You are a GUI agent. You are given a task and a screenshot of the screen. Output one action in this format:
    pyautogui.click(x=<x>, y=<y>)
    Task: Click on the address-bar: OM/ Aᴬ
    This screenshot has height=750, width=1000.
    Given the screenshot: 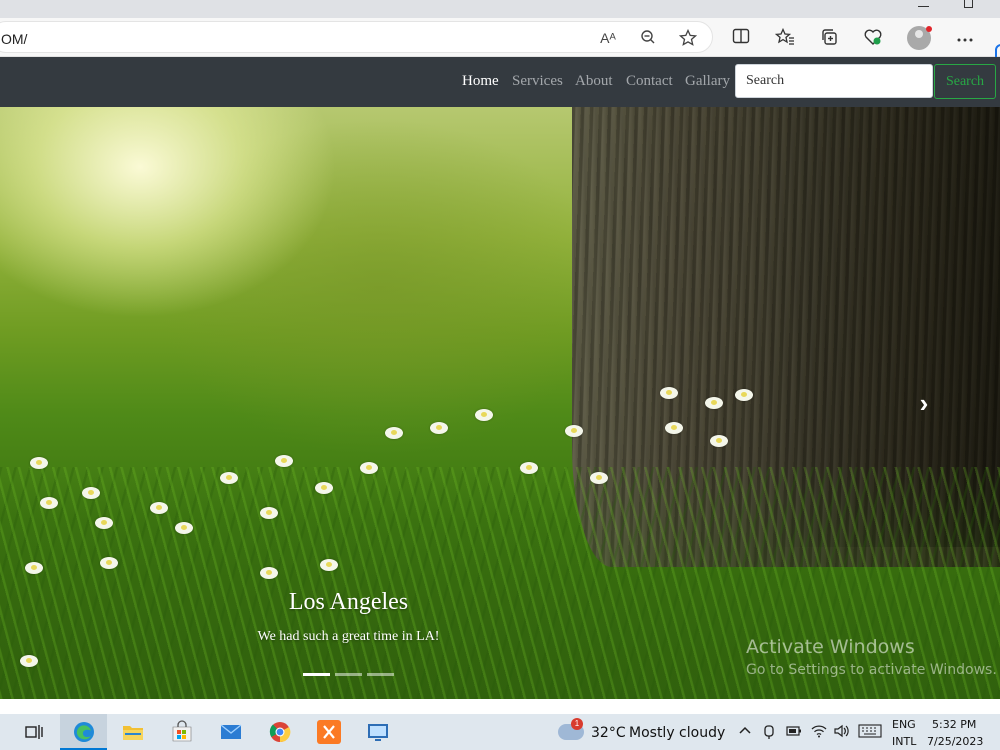 What is the action you would take?
    pyautogui.click(x=356, y=37)
    